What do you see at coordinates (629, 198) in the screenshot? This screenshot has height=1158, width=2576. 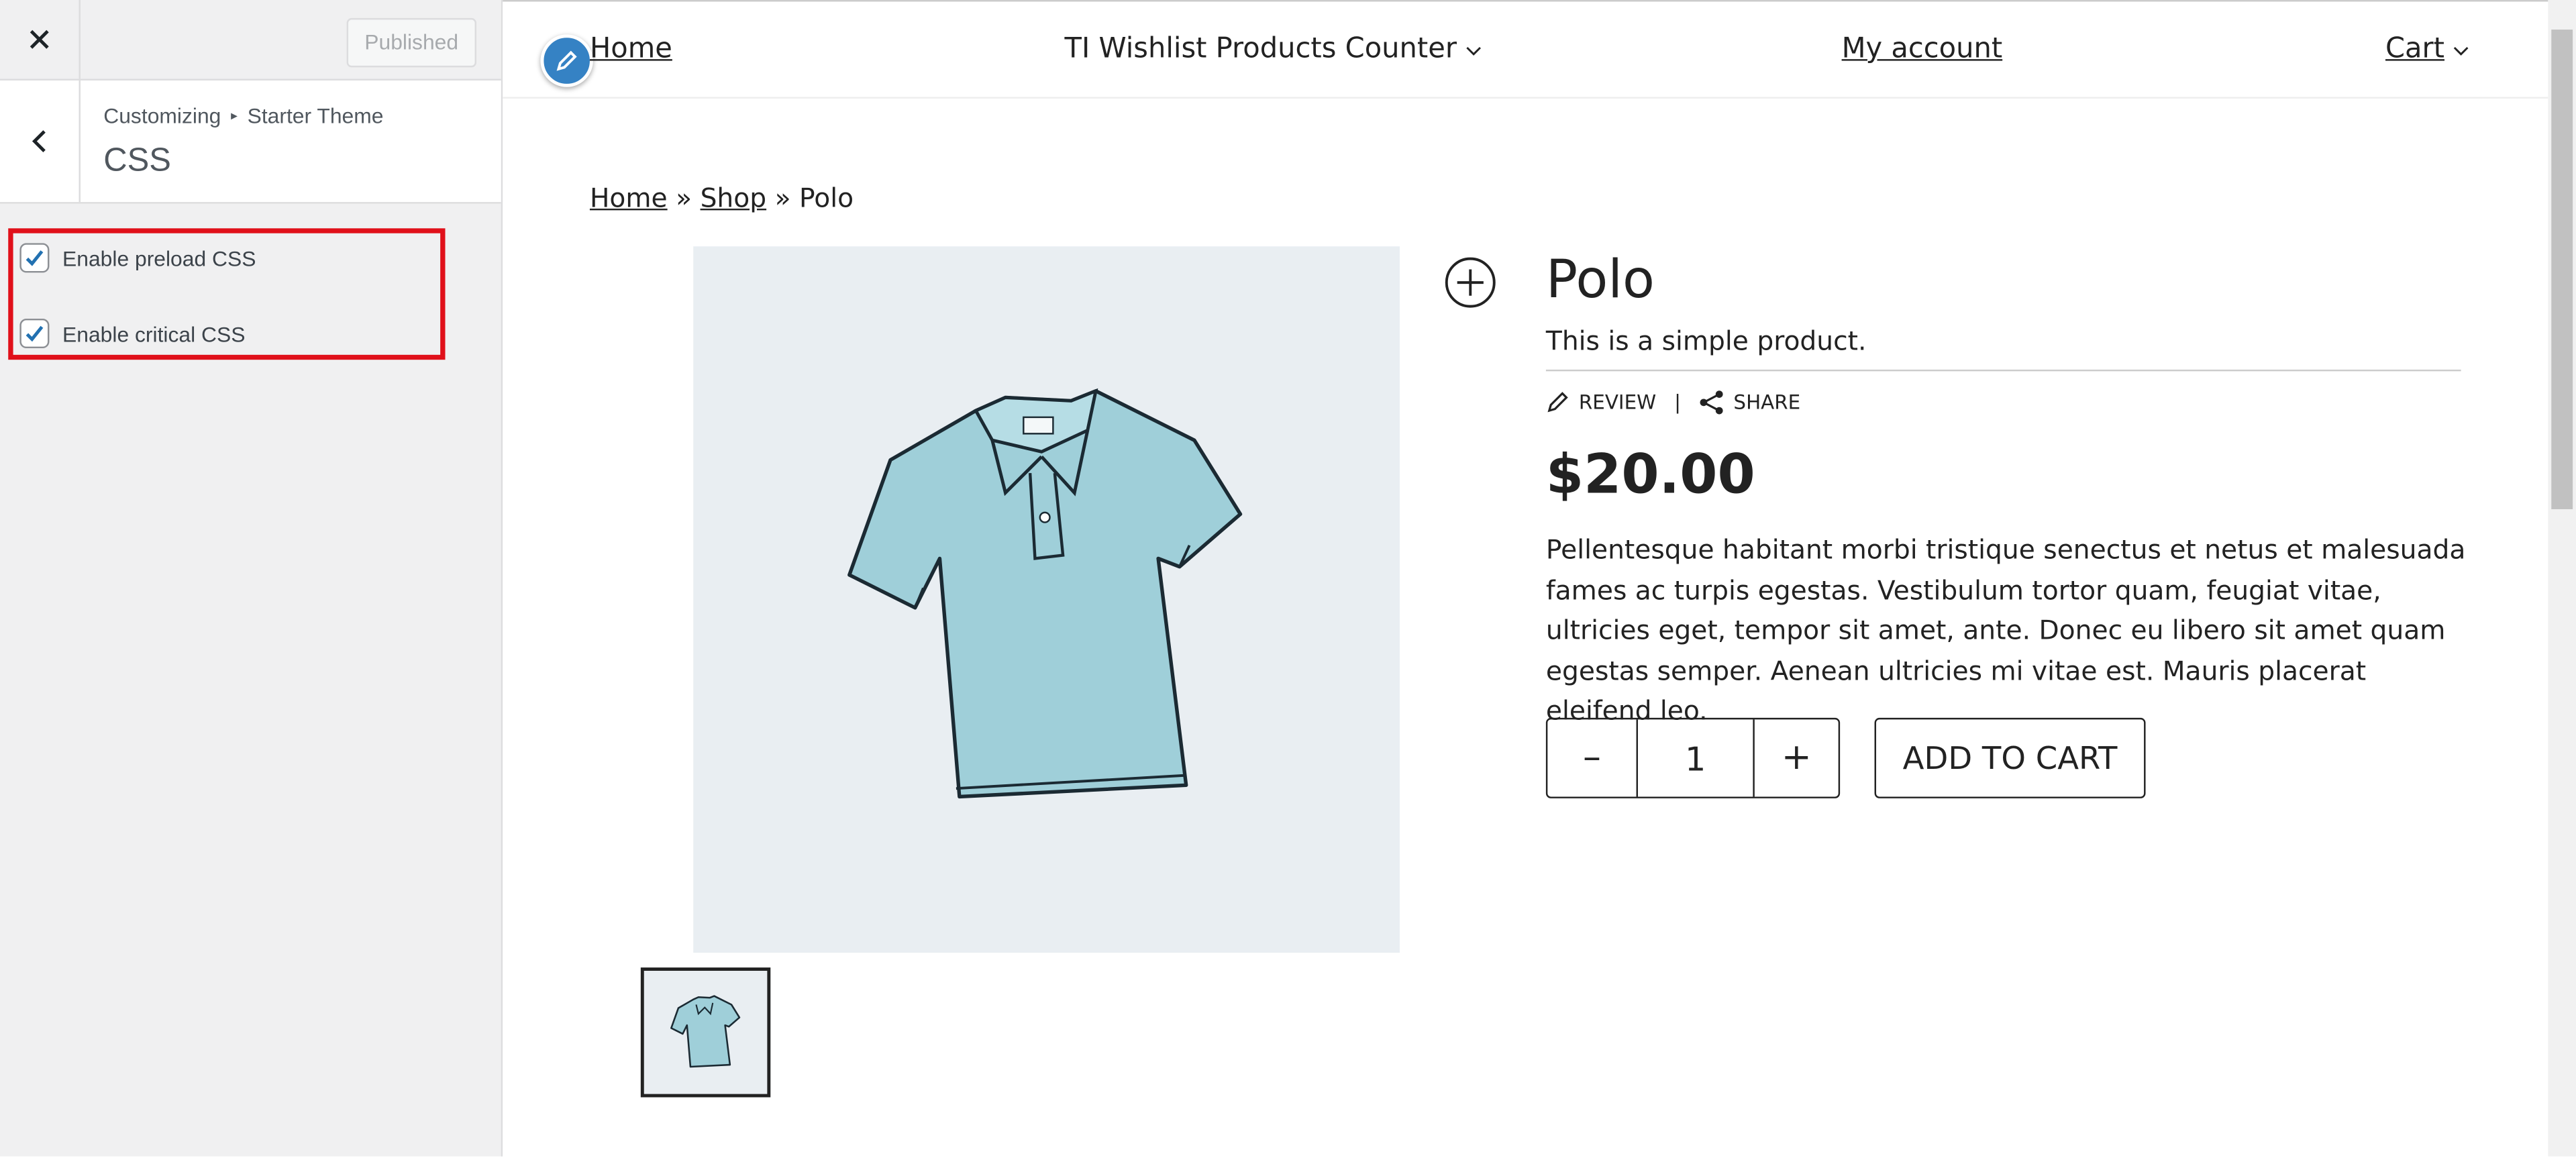 I see `breadcrumb-home-link: Home` at bounding box center [629, 198].